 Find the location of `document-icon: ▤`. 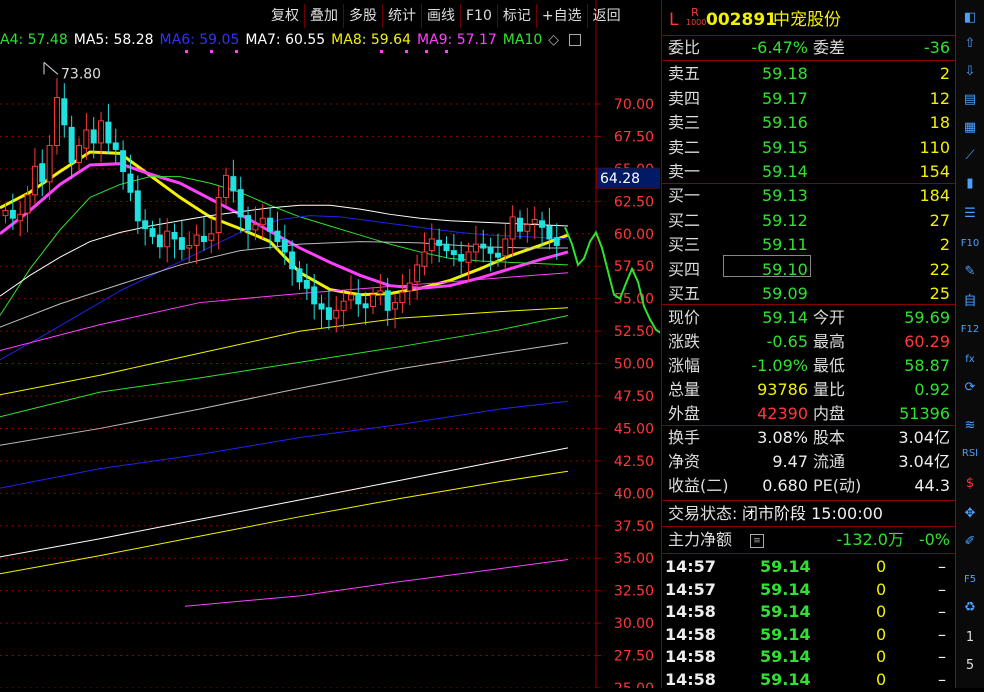

document-icon: ▤ is located at coordinates (970, 99).